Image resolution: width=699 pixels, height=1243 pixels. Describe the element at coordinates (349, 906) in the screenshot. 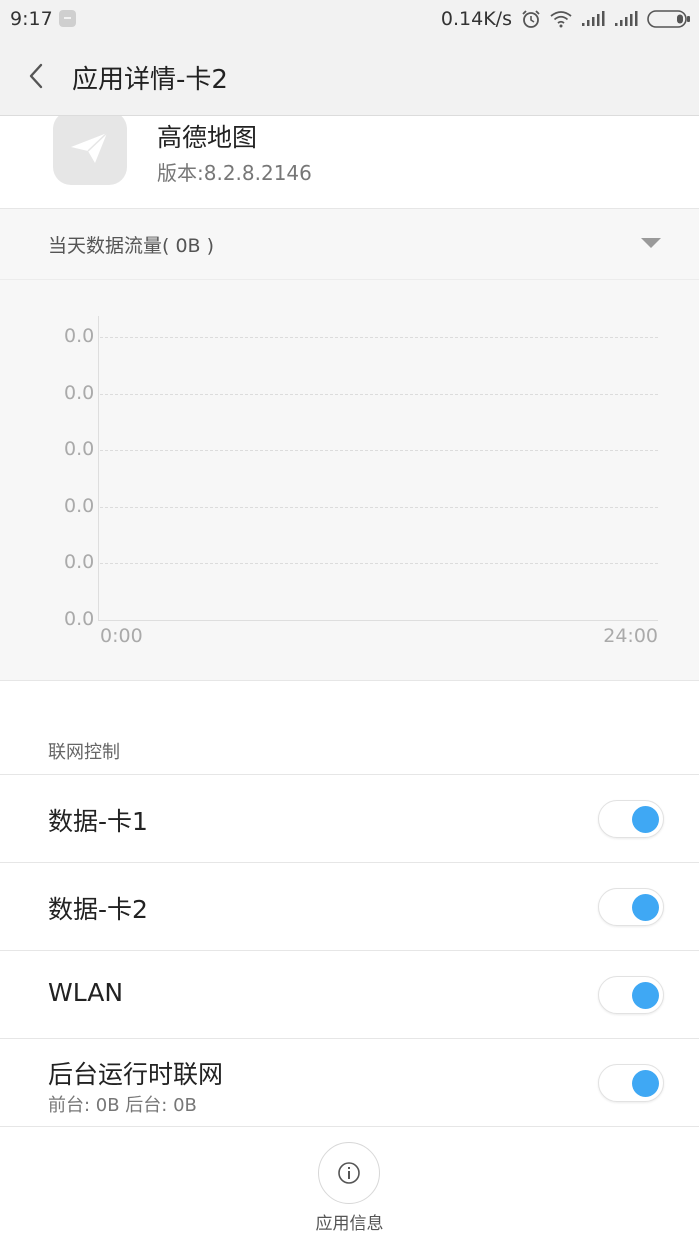

I see `toggle-row-data-sim2: 数据-卡2` at that location.